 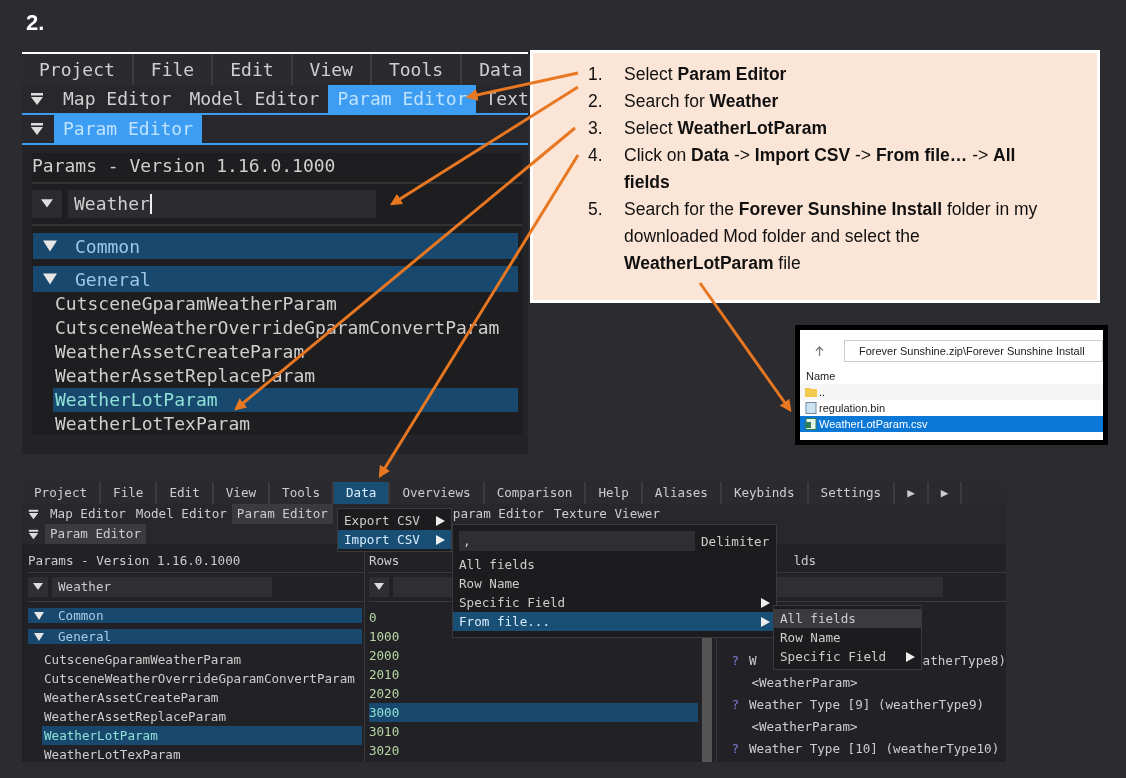 I want to click on folder-icon, so click(x=811, y=392).